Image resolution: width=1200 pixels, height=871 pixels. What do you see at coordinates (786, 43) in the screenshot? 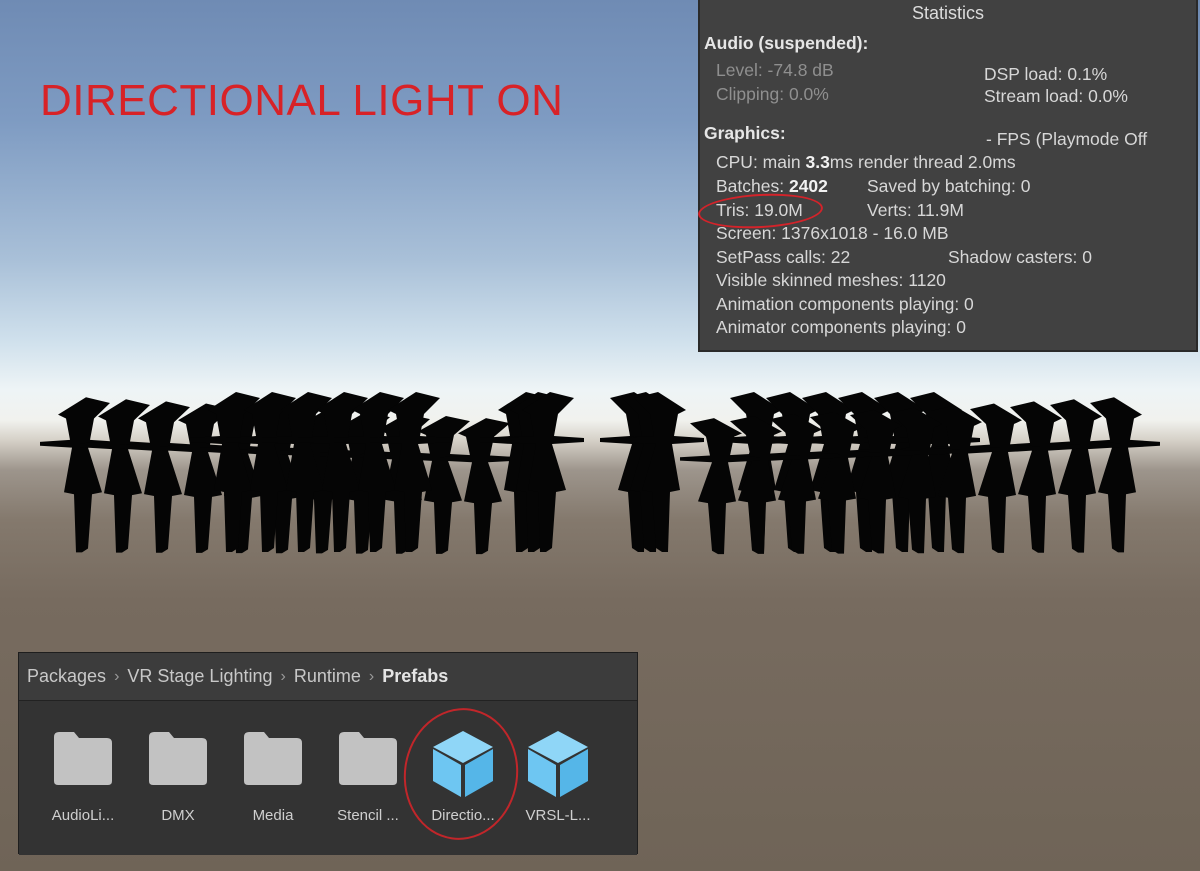
I see `audio-section-title: Audio (suspended):` at bounding box center [786, 43].